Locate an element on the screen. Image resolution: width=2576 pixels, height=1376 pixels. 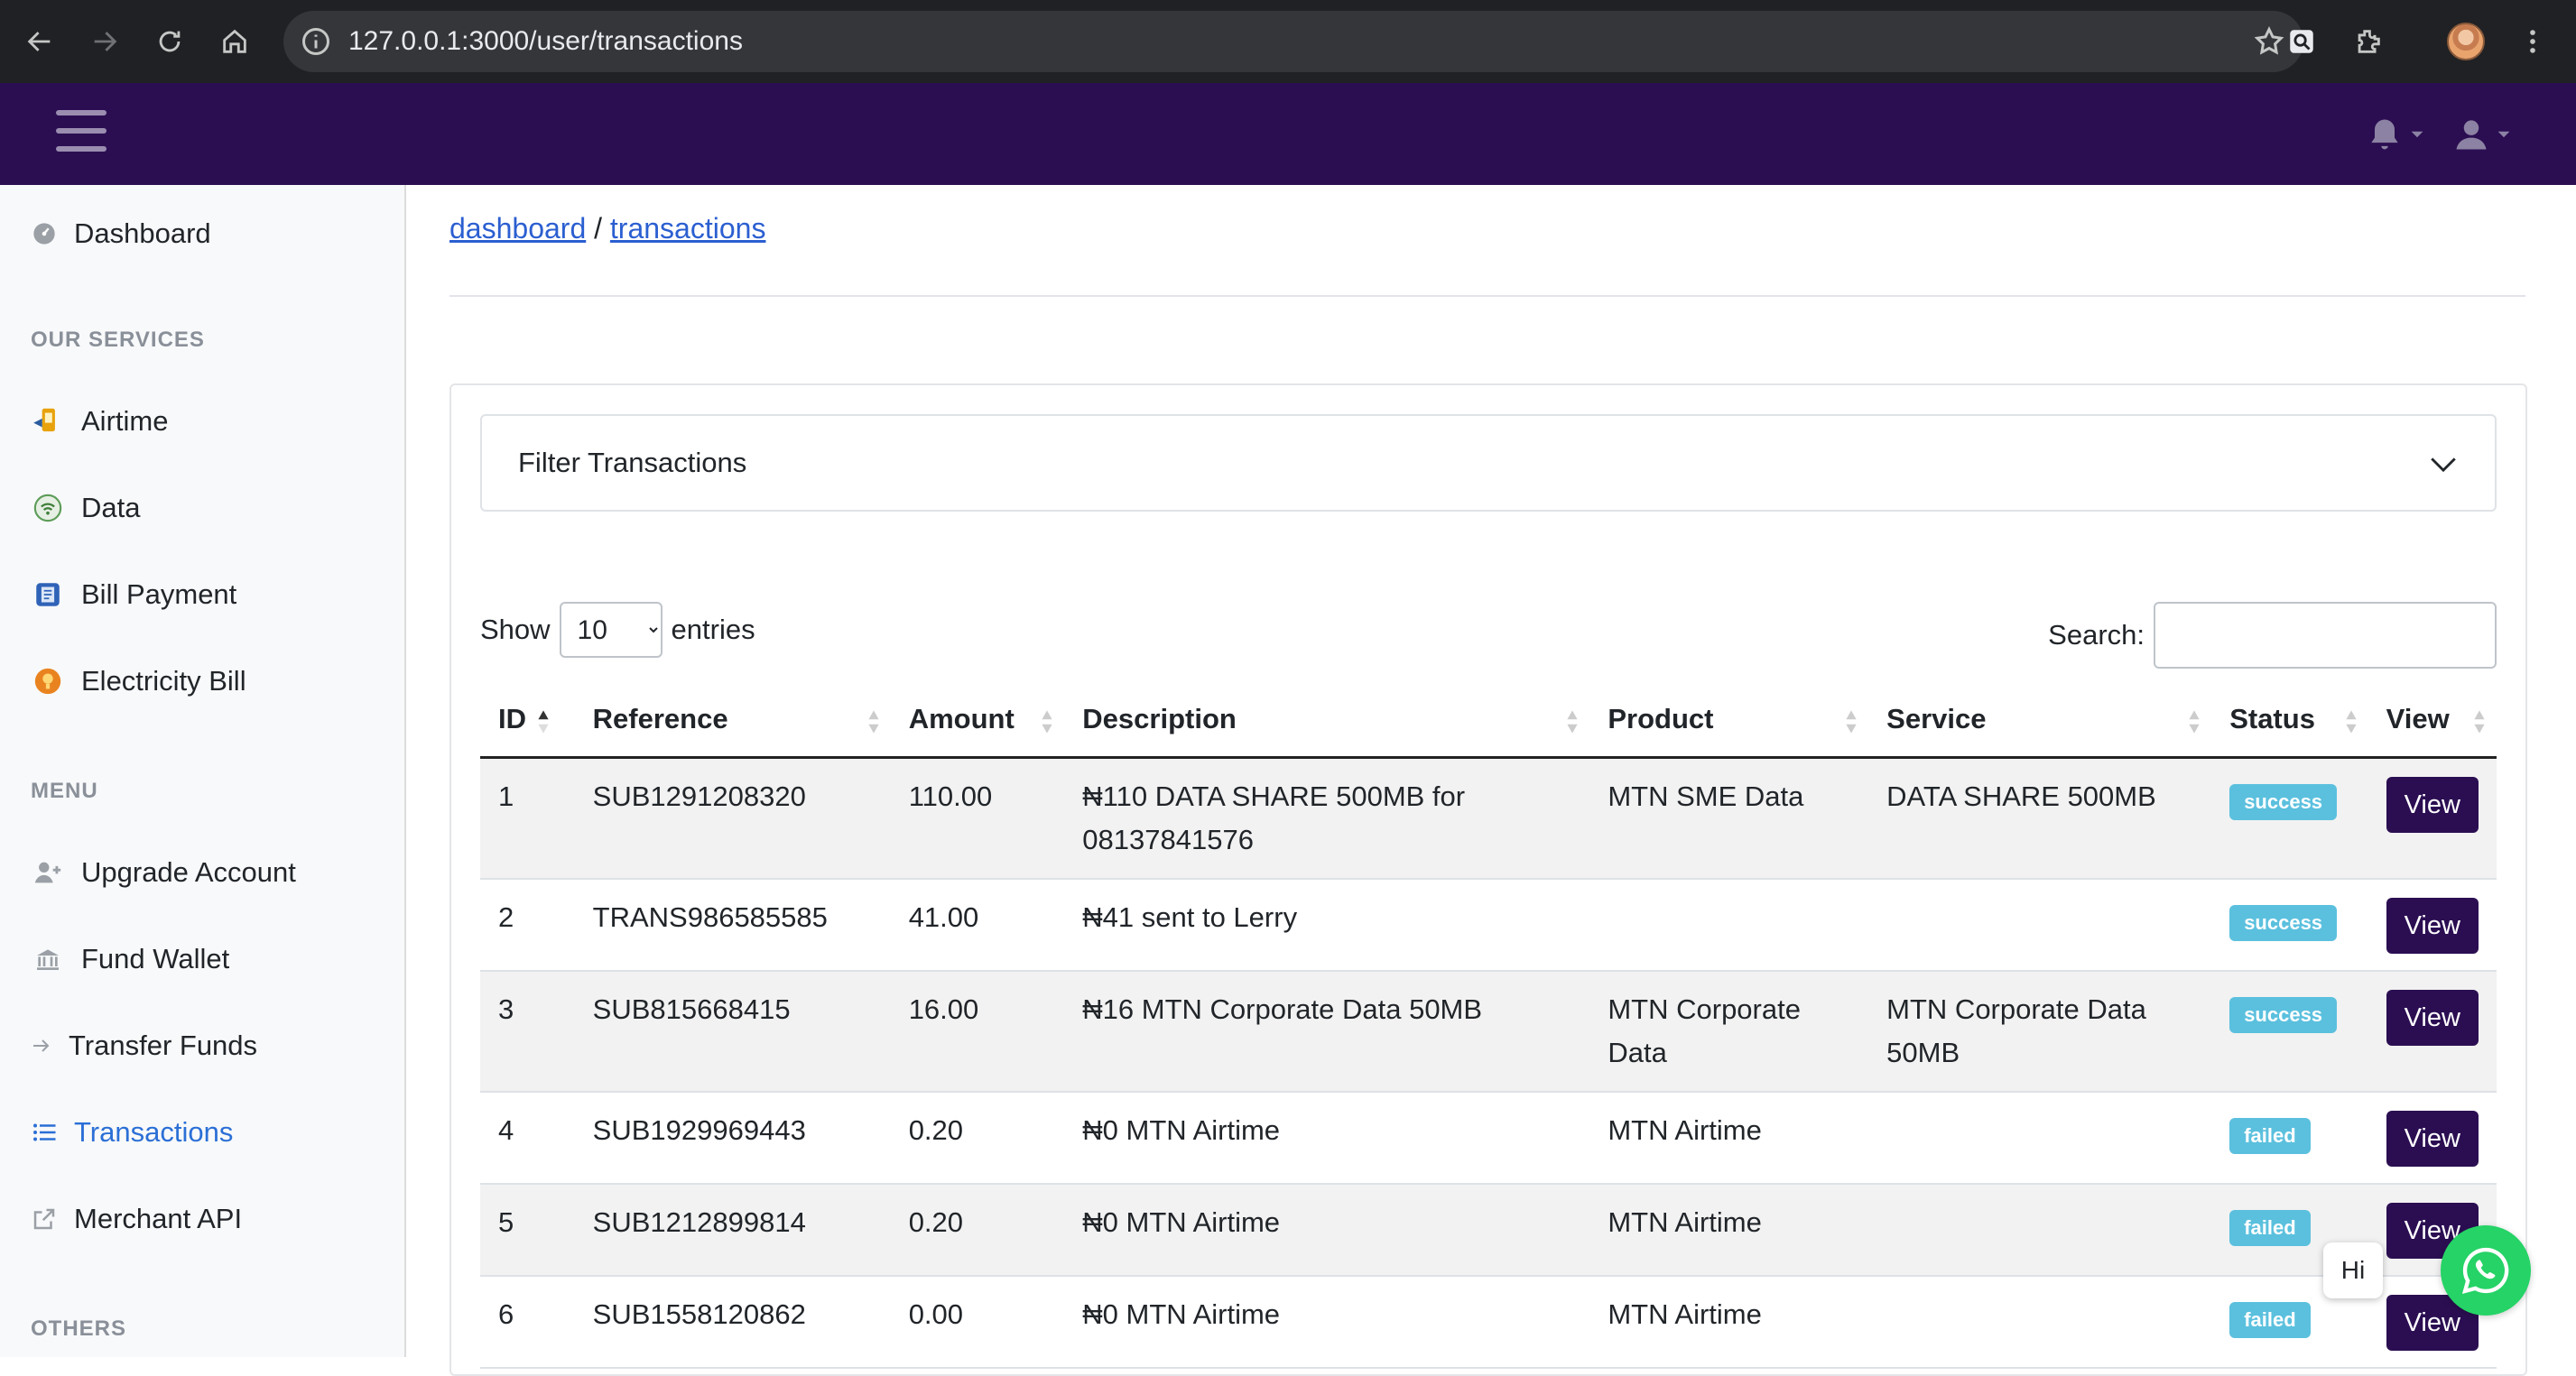
cell-view: View is located at coordinates (2432, 1138).